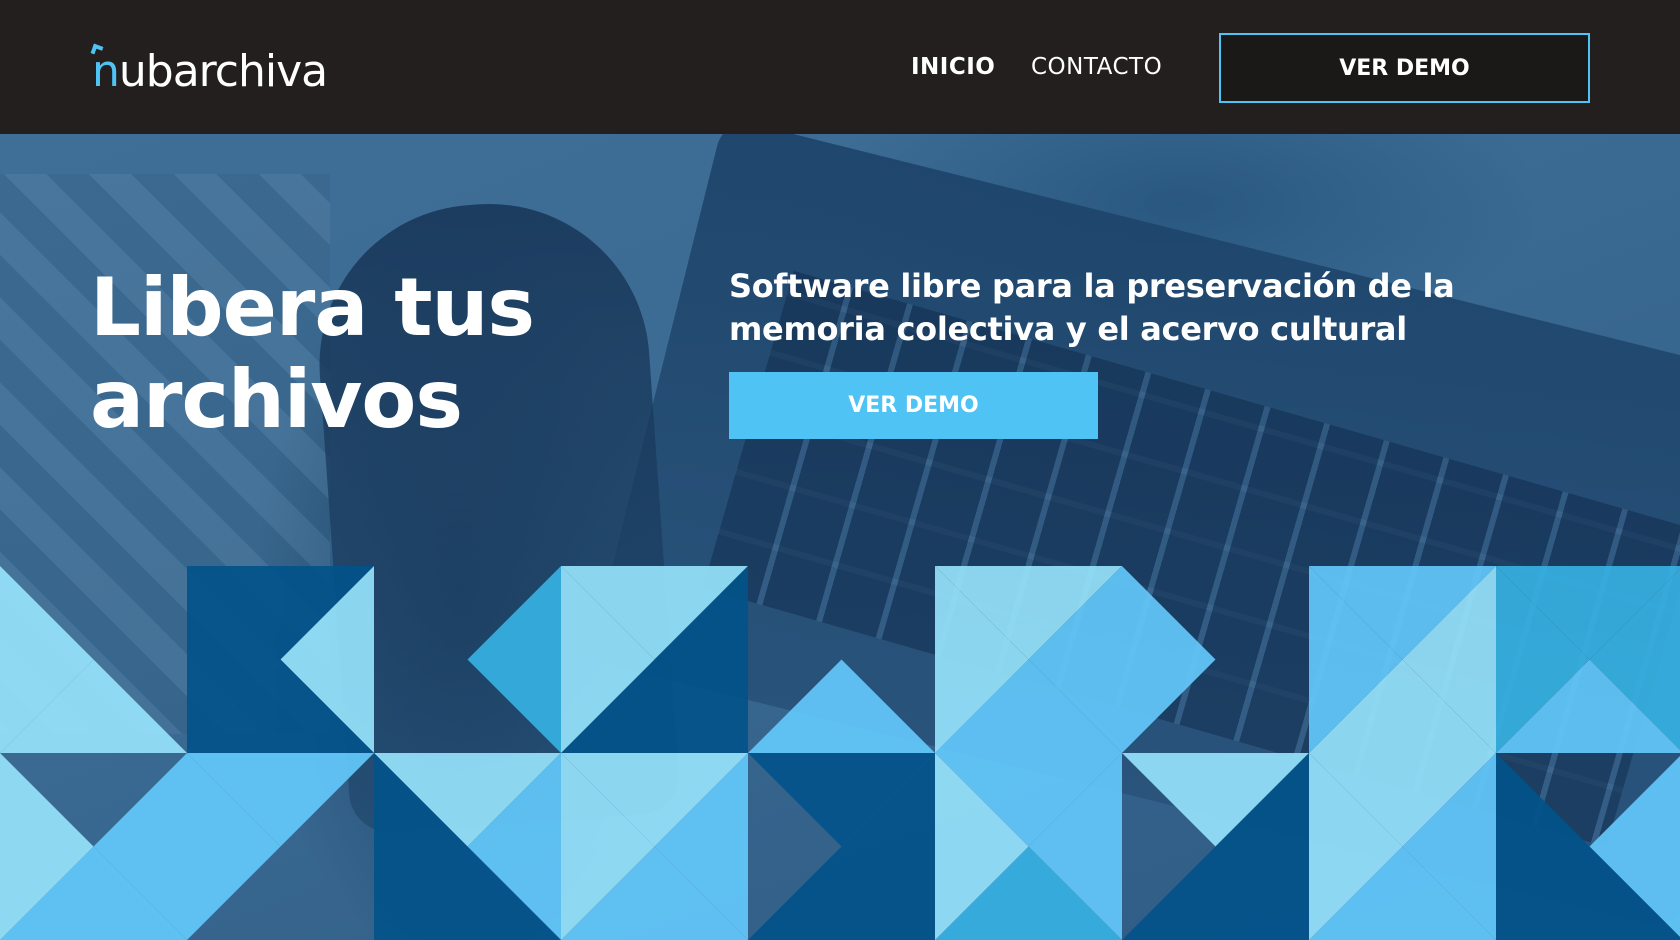  What do you see at coordinates (276, 399) in the screenshot?
I see `hero-title-line-2: archivos` at bounding box center [276, 399].